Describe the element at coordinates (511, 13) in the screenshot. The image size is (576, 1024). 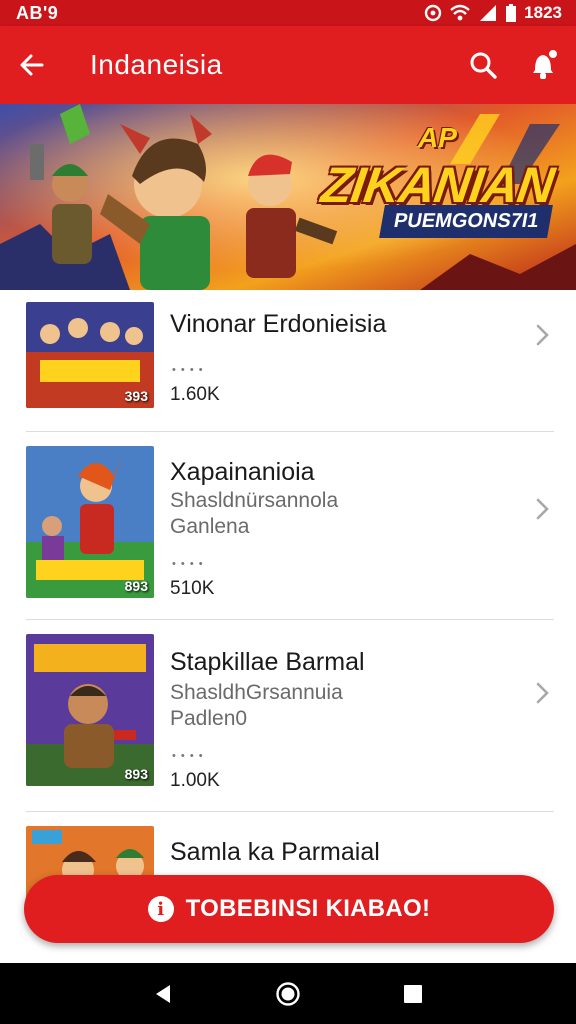
I see `battery-icon` at that location.